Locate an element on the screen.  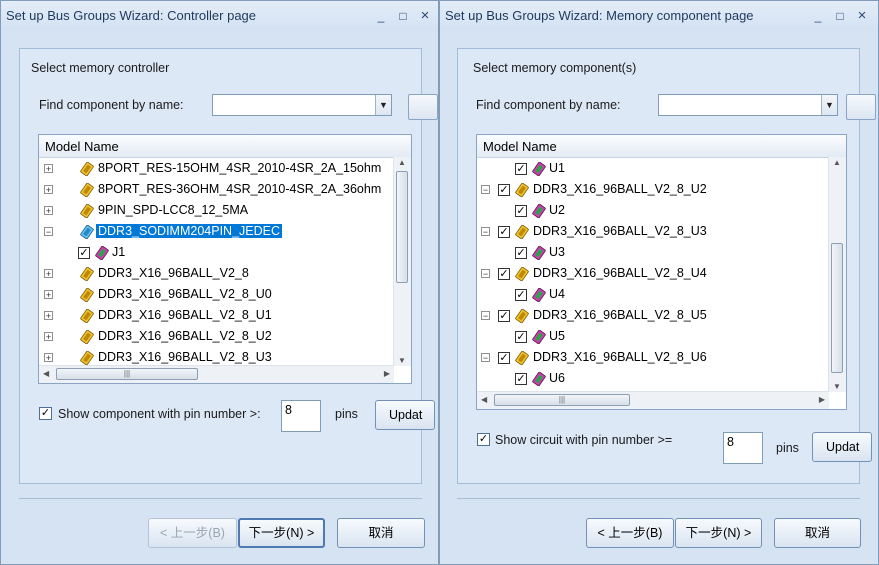
row-label: U6 is located at coordinates (557, 378).